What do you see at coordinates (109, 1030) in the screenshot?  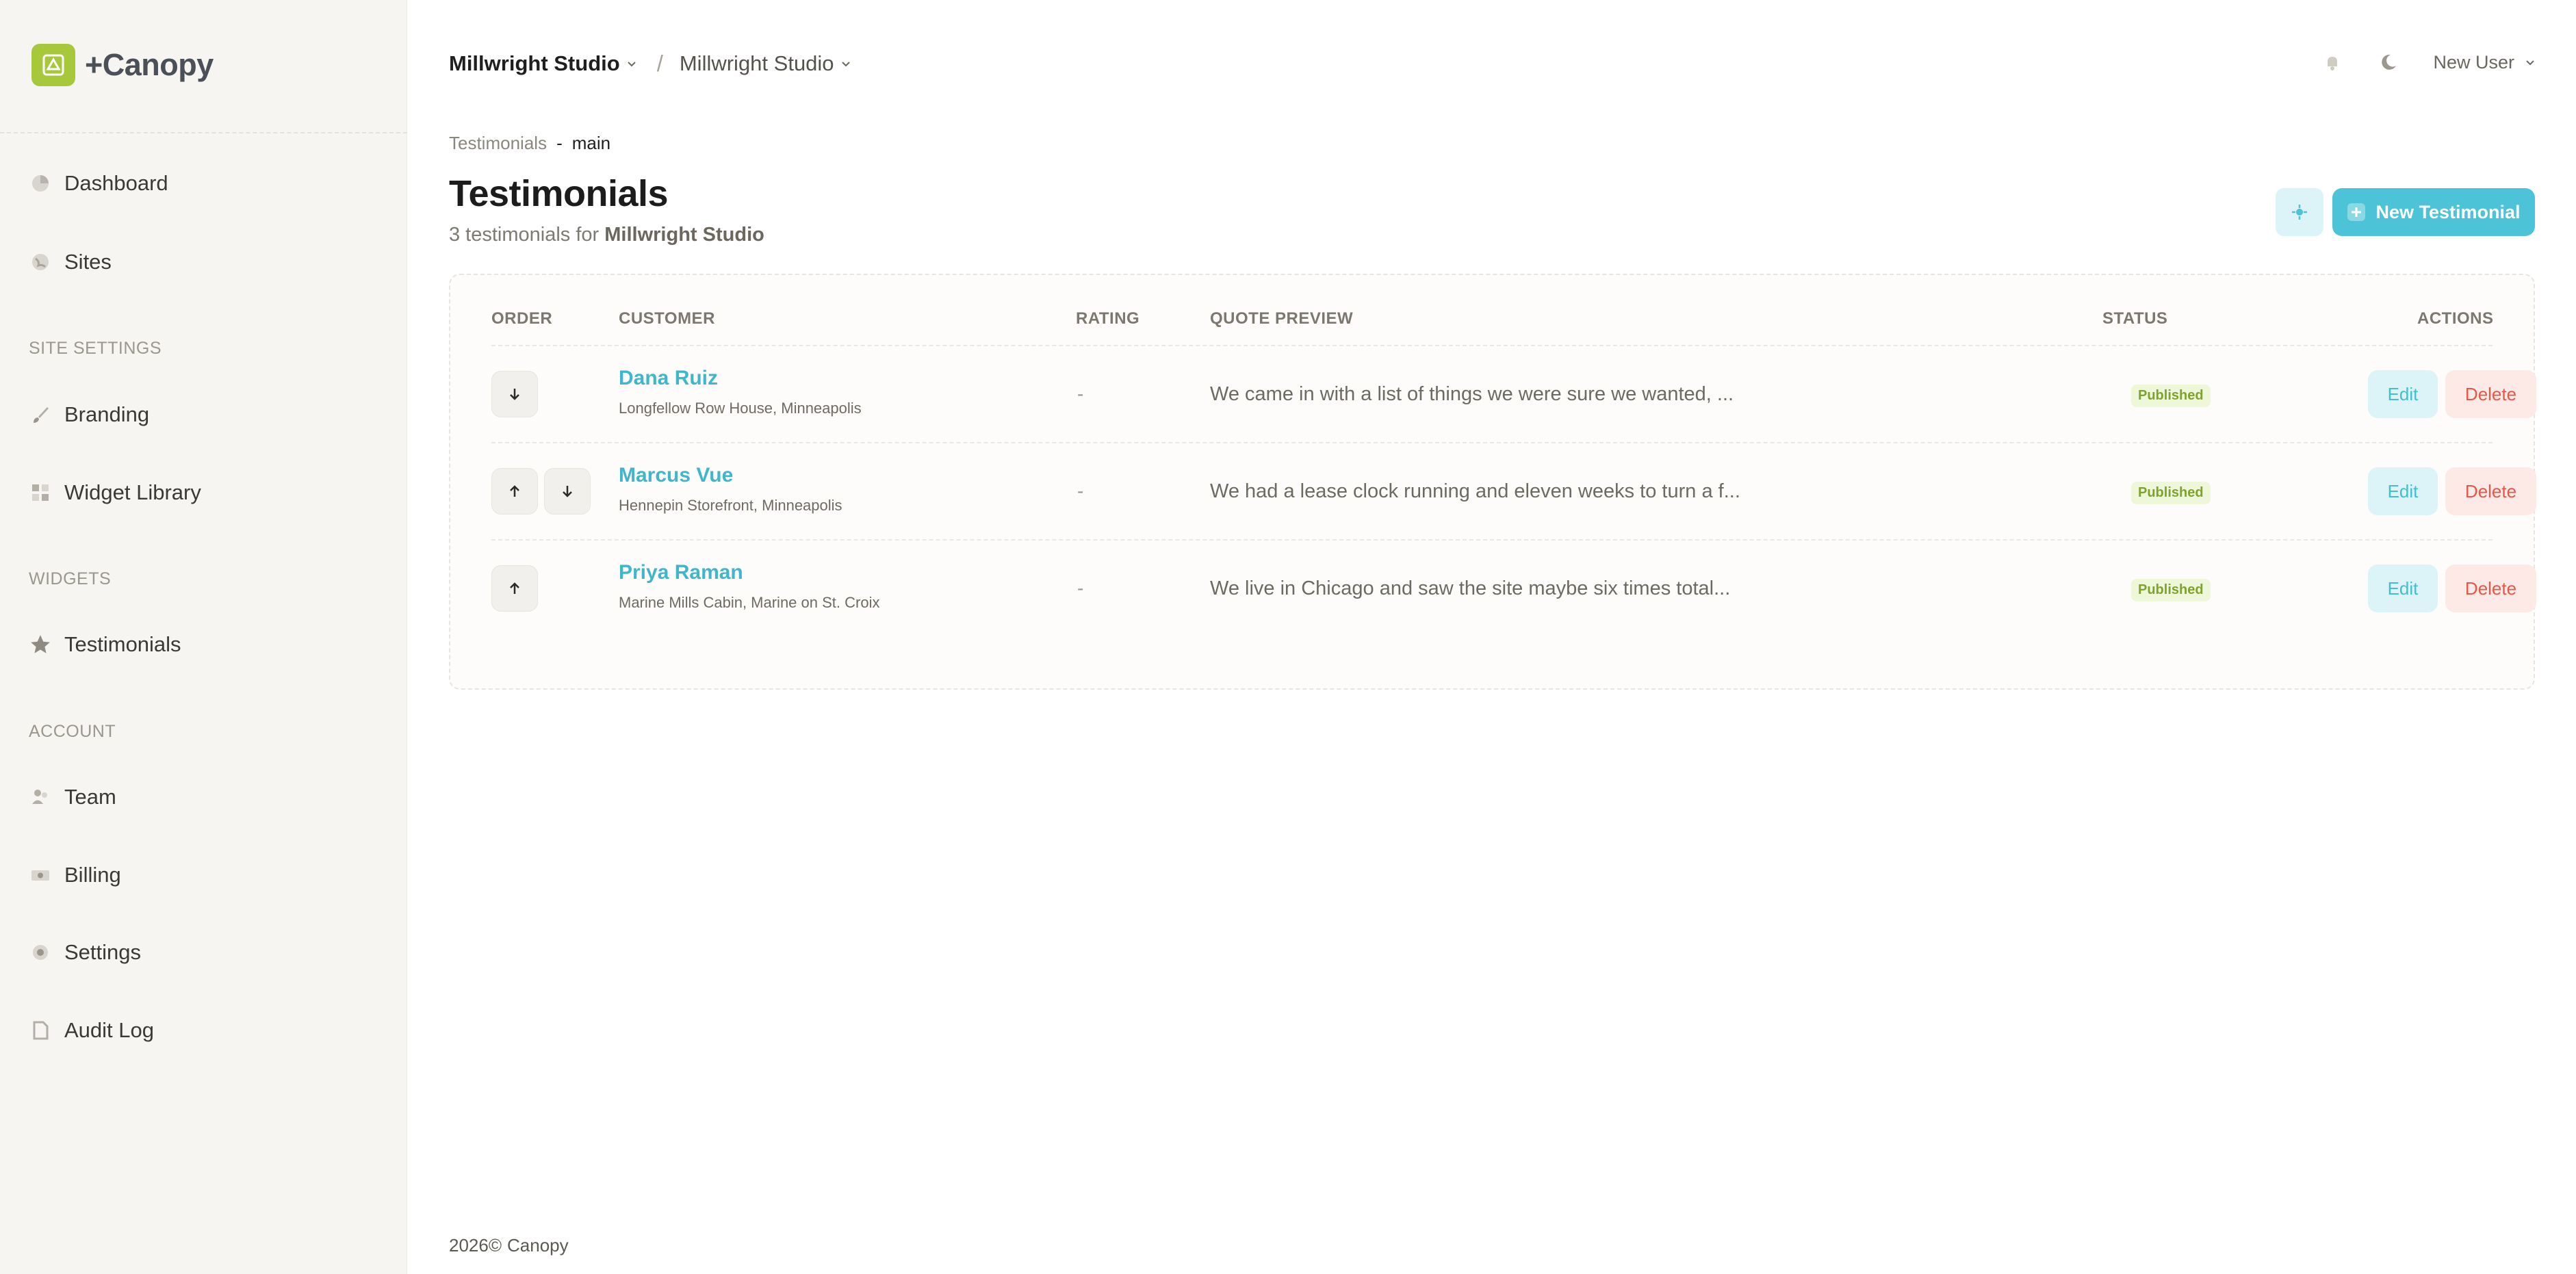 I see `sidebar-item-label: Audit Log` at bounding box center [109, 1030].